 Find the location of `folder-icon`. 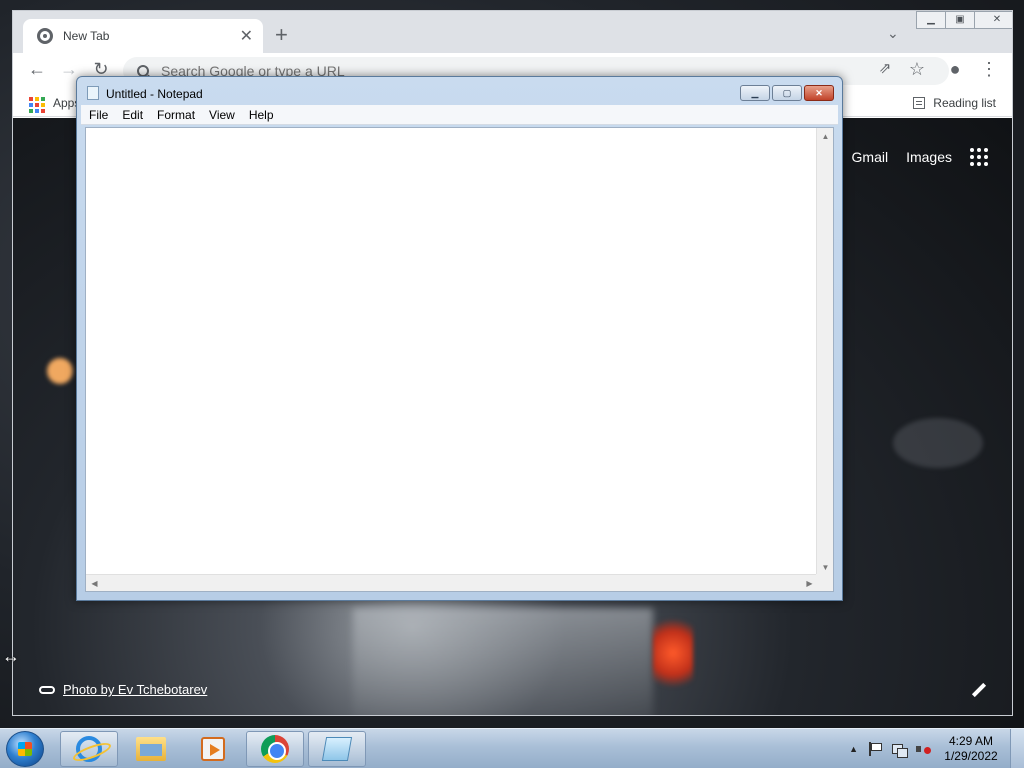

folder-icon is located at coordinates (151, 749).